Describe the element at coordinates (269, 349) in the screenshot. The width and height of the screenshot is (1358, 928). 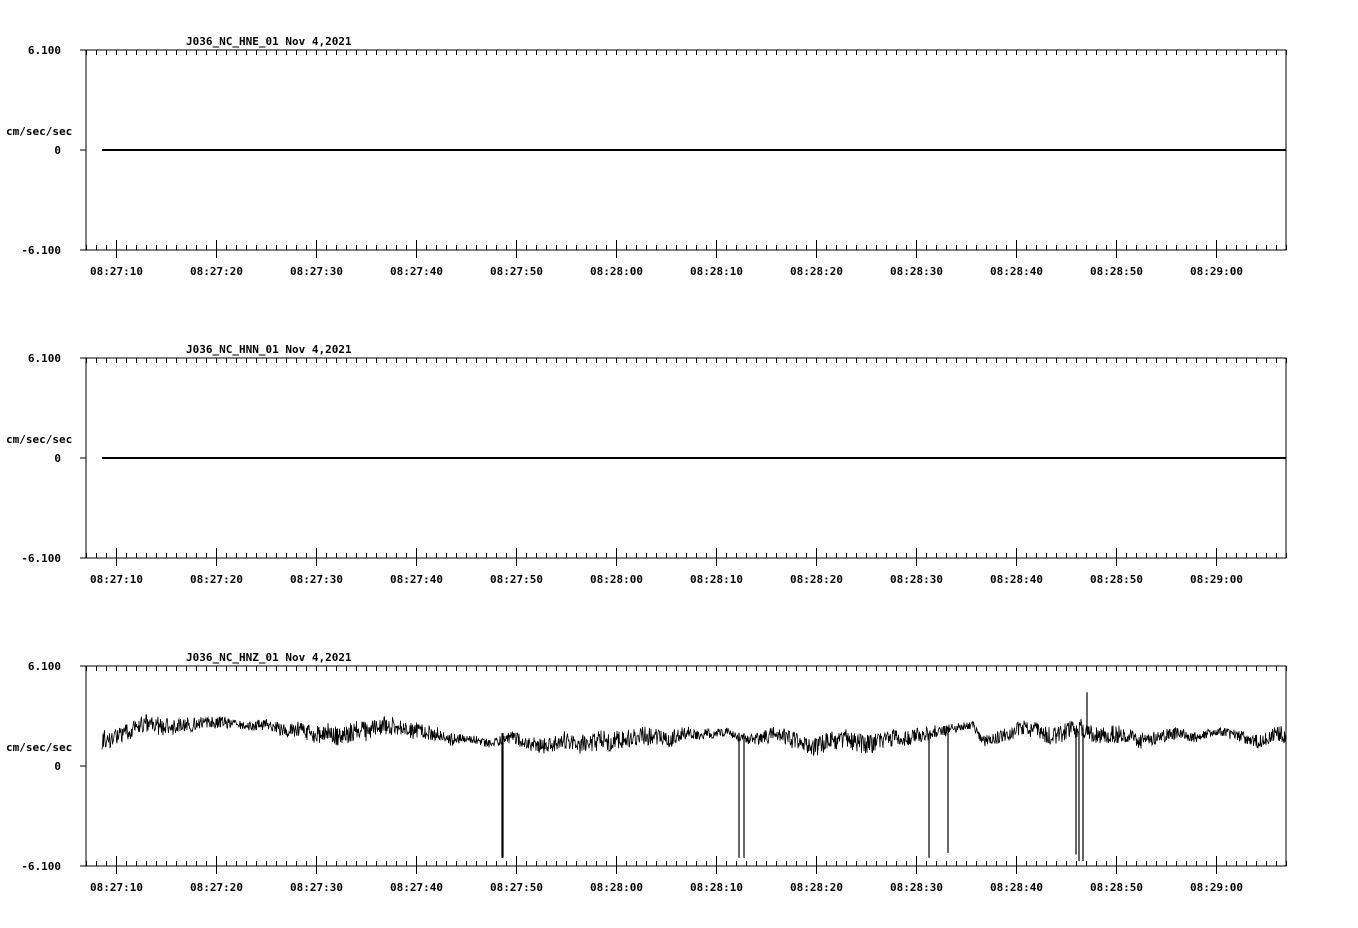
I see `chart-title: J036_NC_HNN_01 Nov 4,2021` at that location.